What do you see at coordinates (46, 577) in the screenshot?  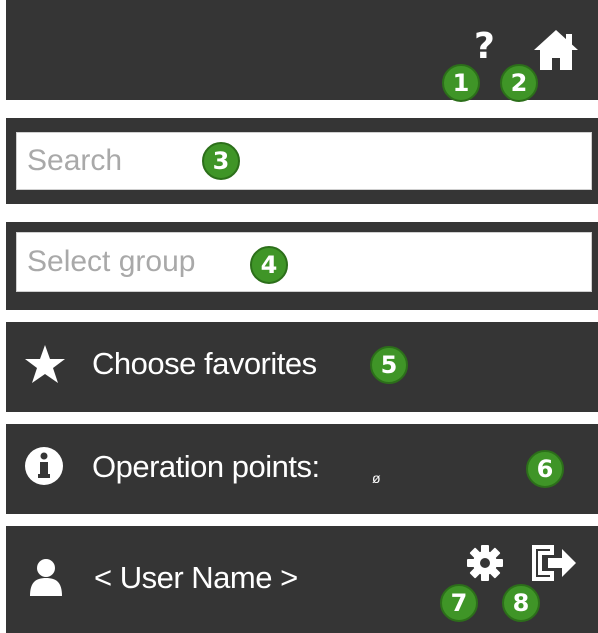 I see `user-icon` at bounding box center [46, 577].